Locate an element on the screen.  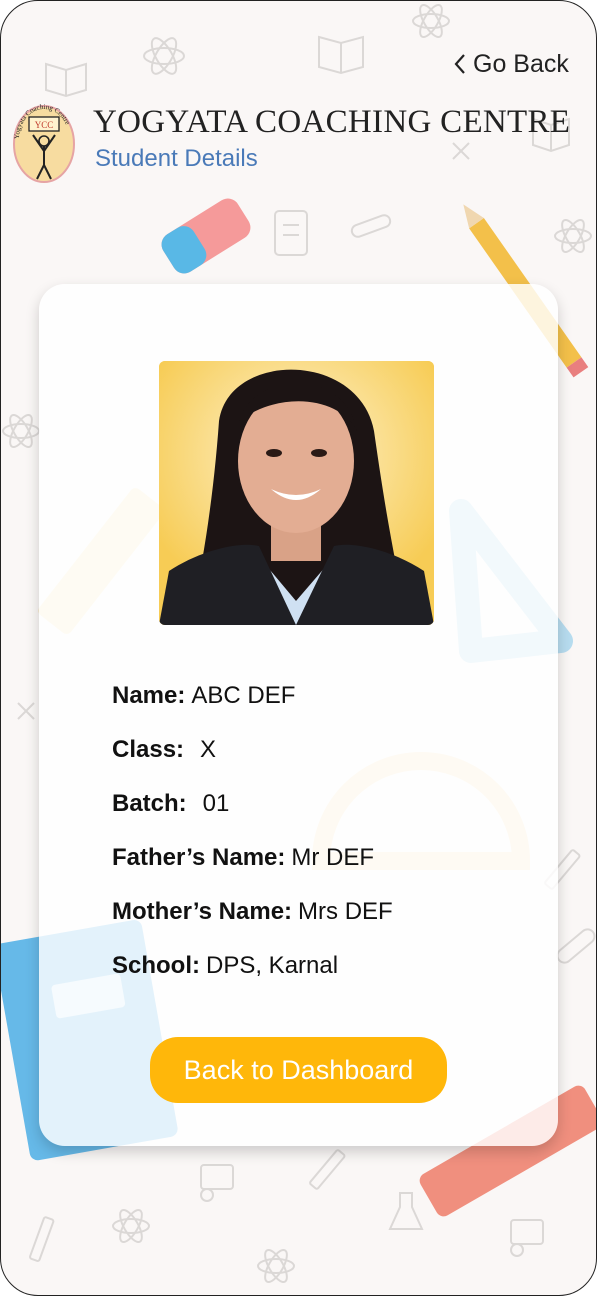
detail-value: 01 is located at coordinates (216, 803).